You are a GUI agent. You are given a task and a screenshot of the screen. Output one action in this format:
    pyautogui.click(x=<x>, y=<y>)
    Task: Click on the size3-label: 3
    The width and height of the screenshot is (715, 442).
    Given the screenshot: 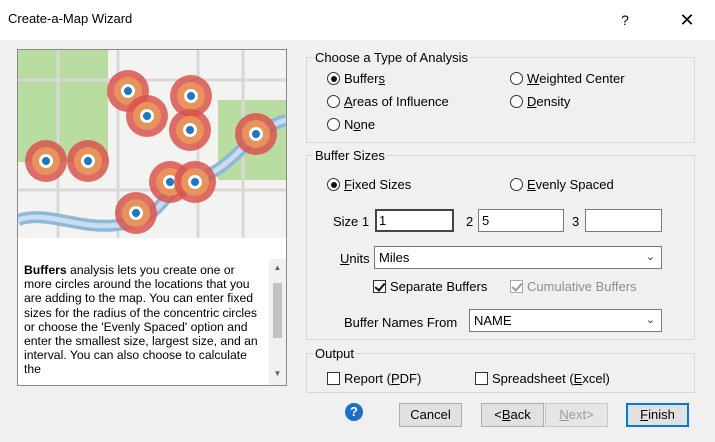 What is the action you would take?
    pyautogui.click(x=576, y=221)
    